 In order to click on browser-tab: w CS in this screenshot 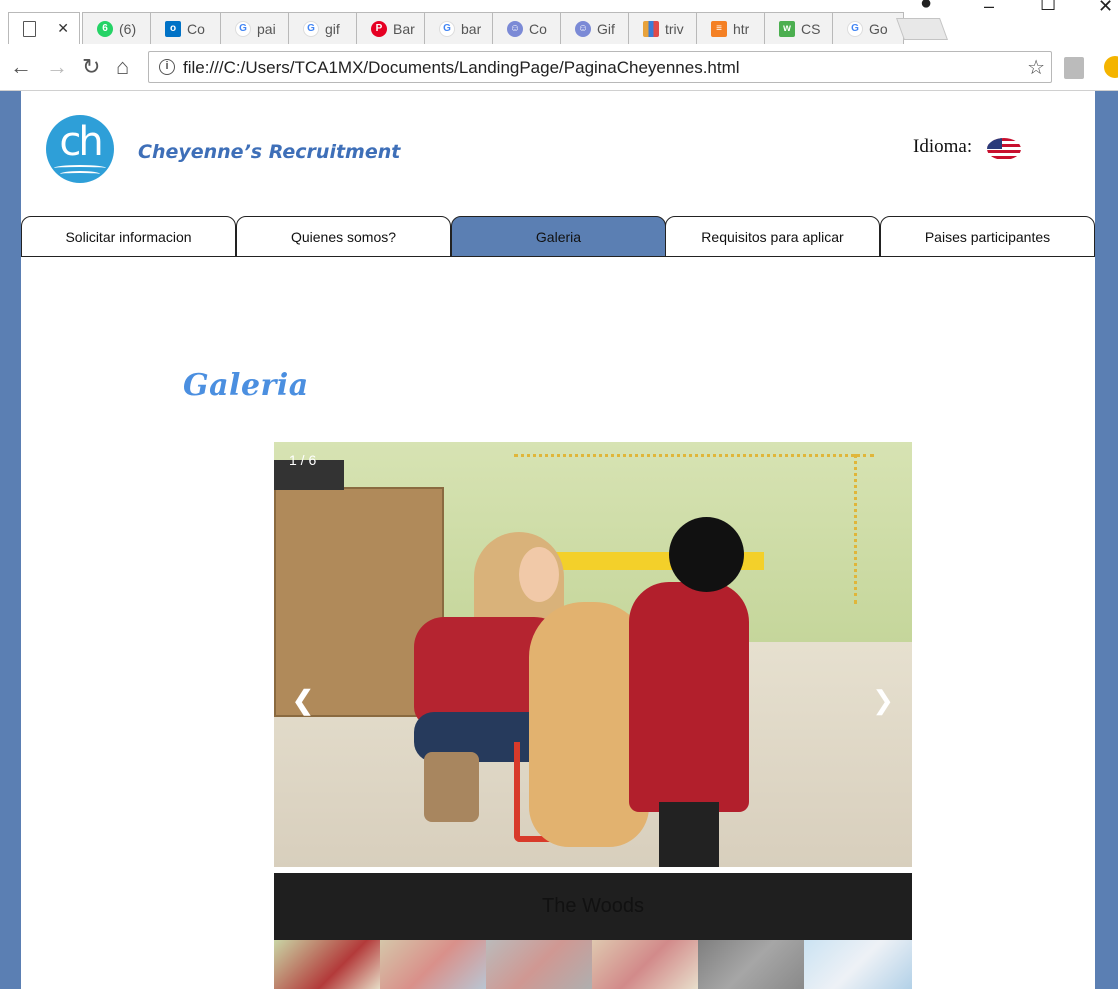, I will do `click(800, 28)`.